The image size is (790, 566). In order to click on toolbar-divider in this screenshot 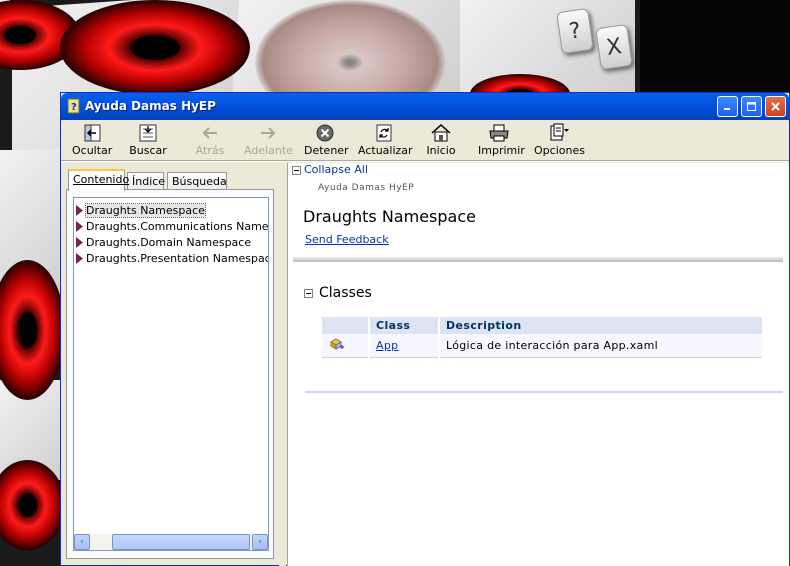, I will do `click(425, 161)`.